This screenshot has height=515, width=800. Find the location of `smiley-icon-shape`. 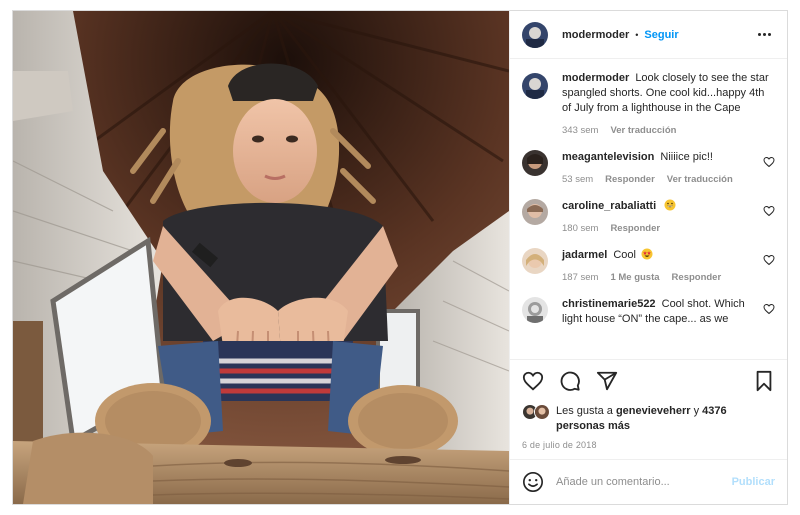

smiley-icon-shape is located at coordinates (533, 482).